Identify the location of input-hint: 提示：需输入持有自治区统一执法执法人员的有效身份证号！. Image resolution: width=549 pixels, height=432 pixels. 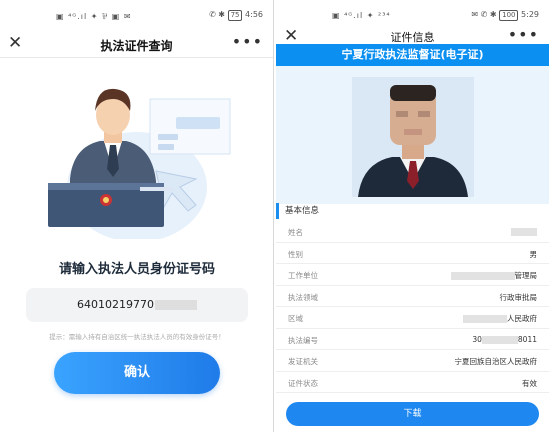
(137, 337).